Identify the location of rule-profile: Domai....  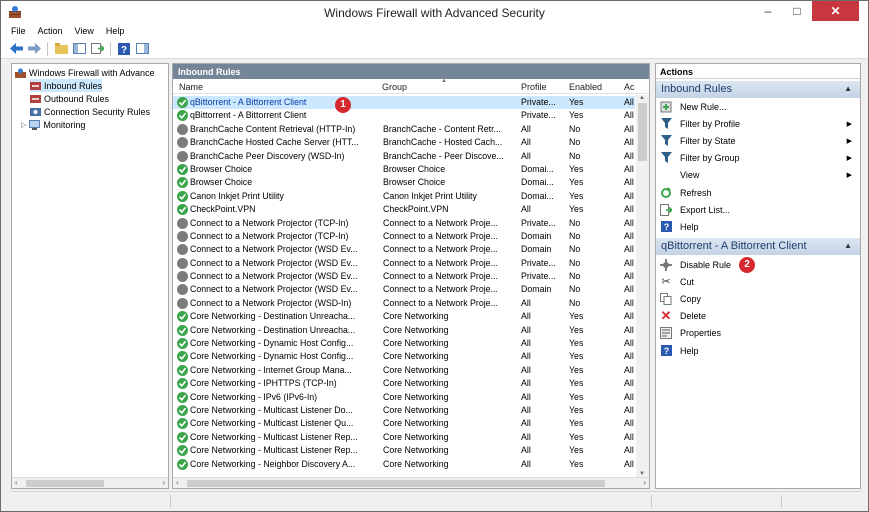
(537, 168).